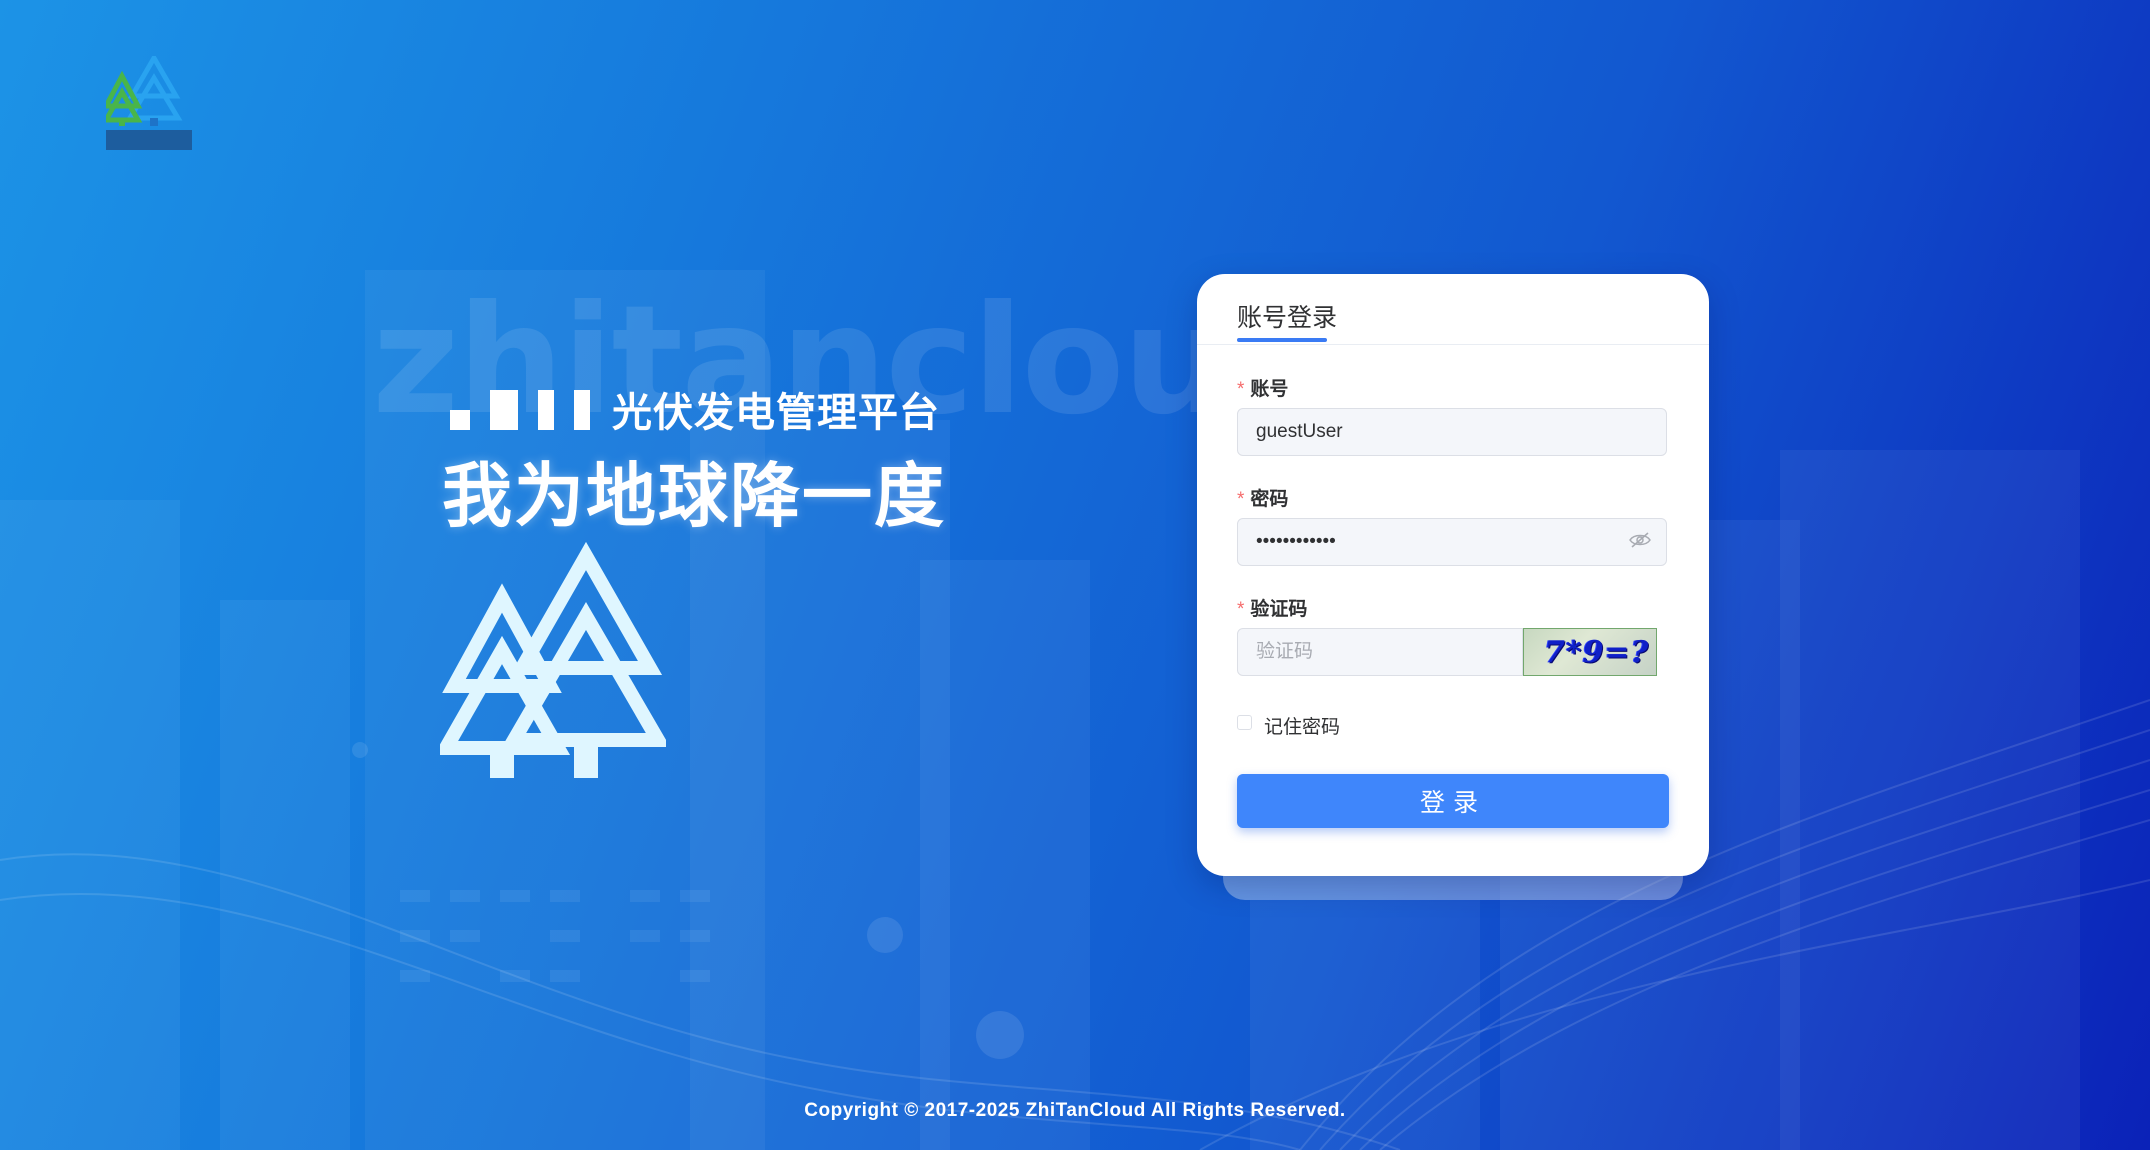 This screenshot has height=1150, width=2150. Describe the element at coordinates (1272, 609) in the screenshot. I see `captcha-label: * 验证码` at that location.